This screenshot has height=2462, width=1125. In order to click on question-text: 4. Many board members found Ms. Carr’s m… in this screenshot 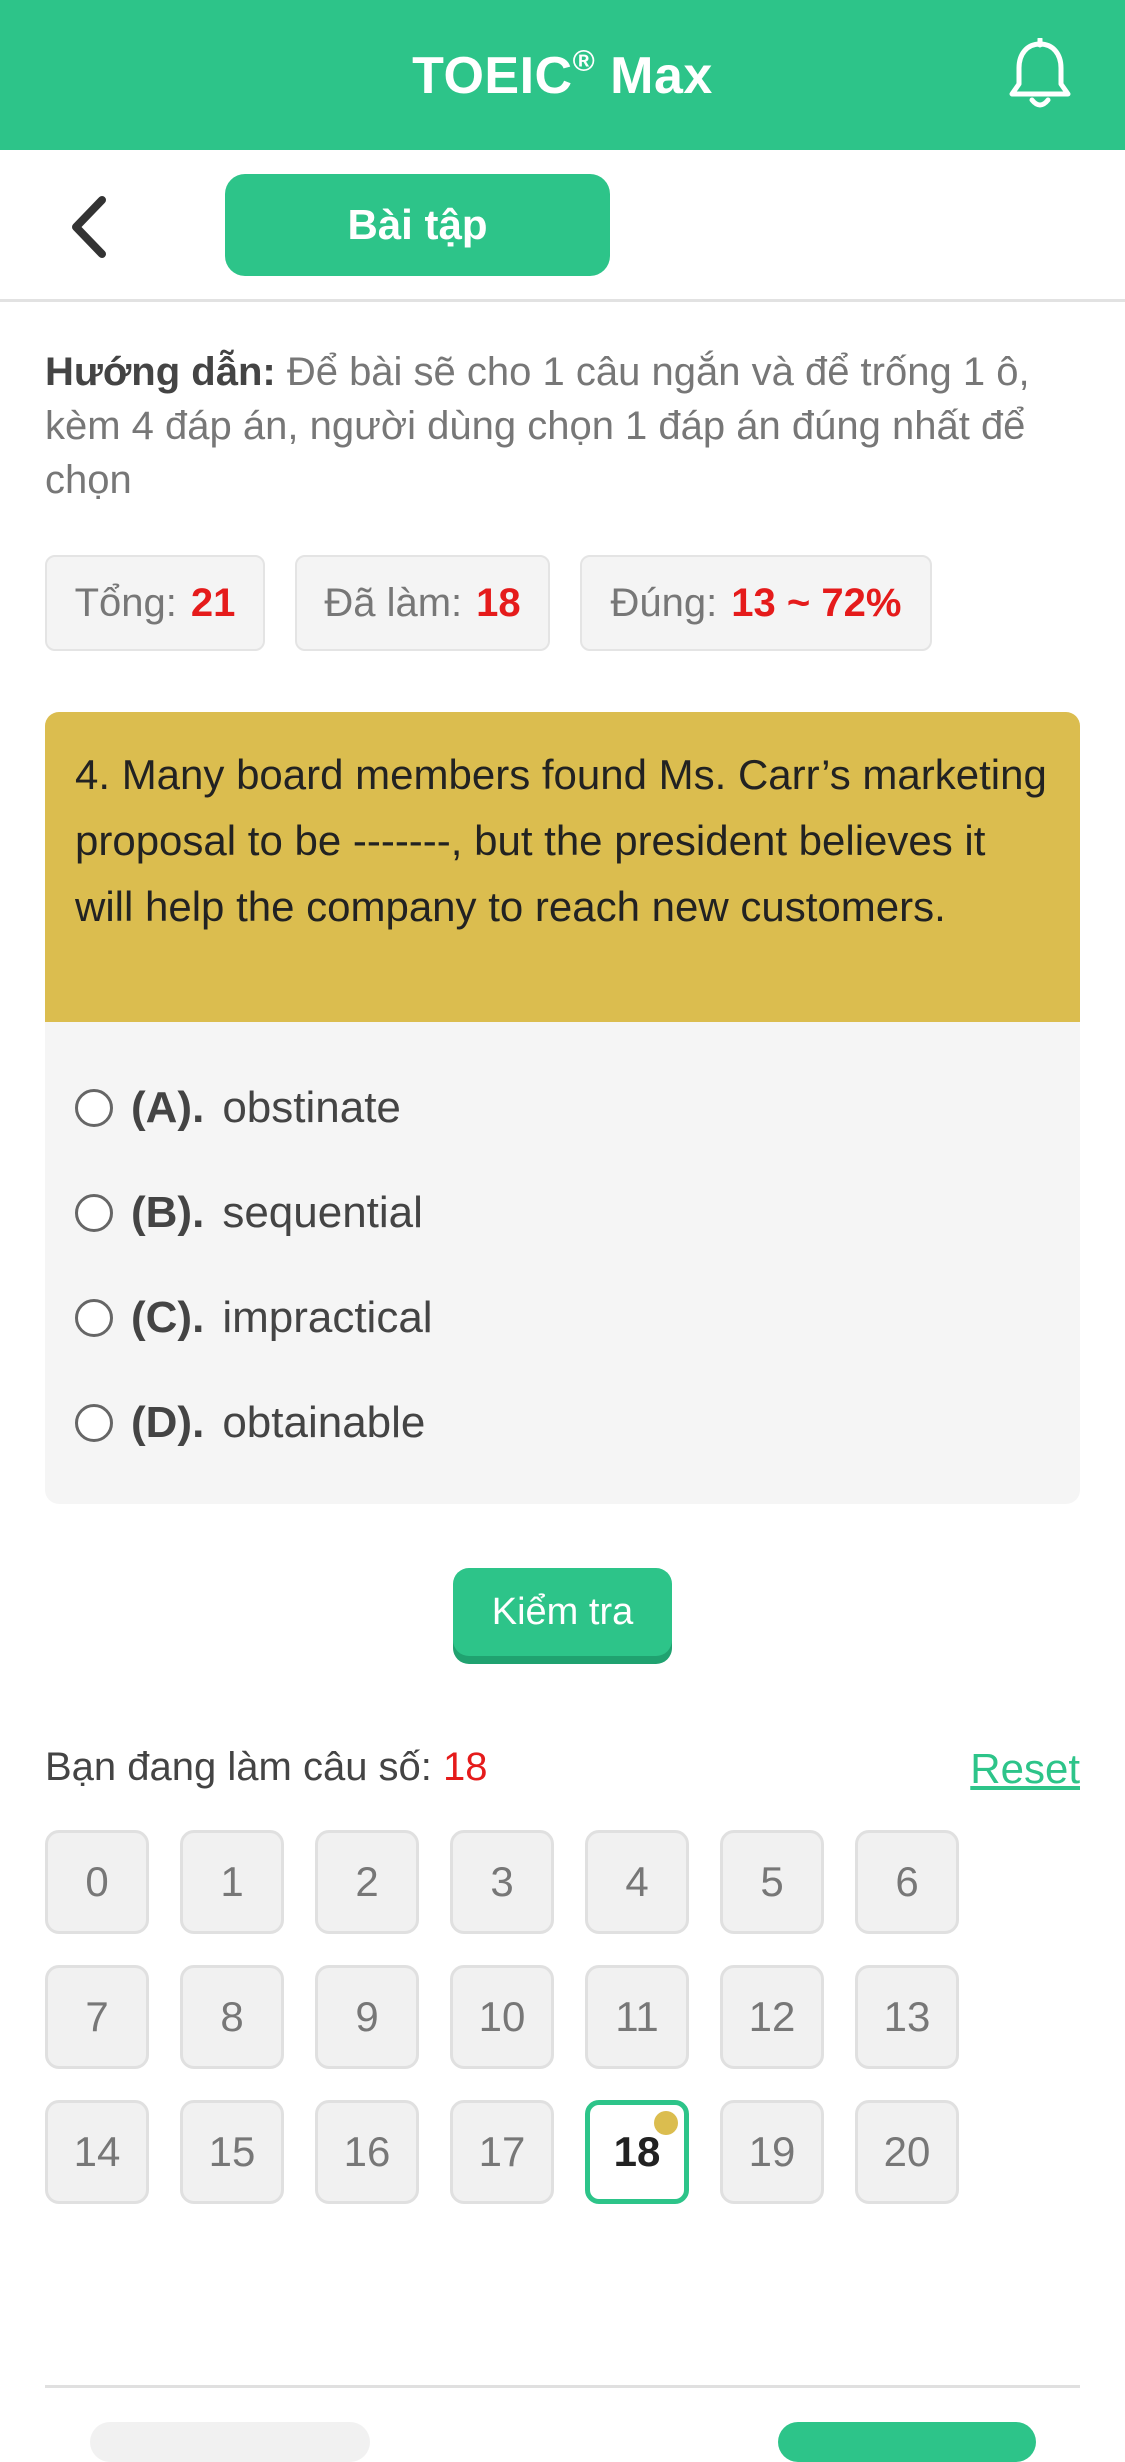, I will do `click(562, 867)`.